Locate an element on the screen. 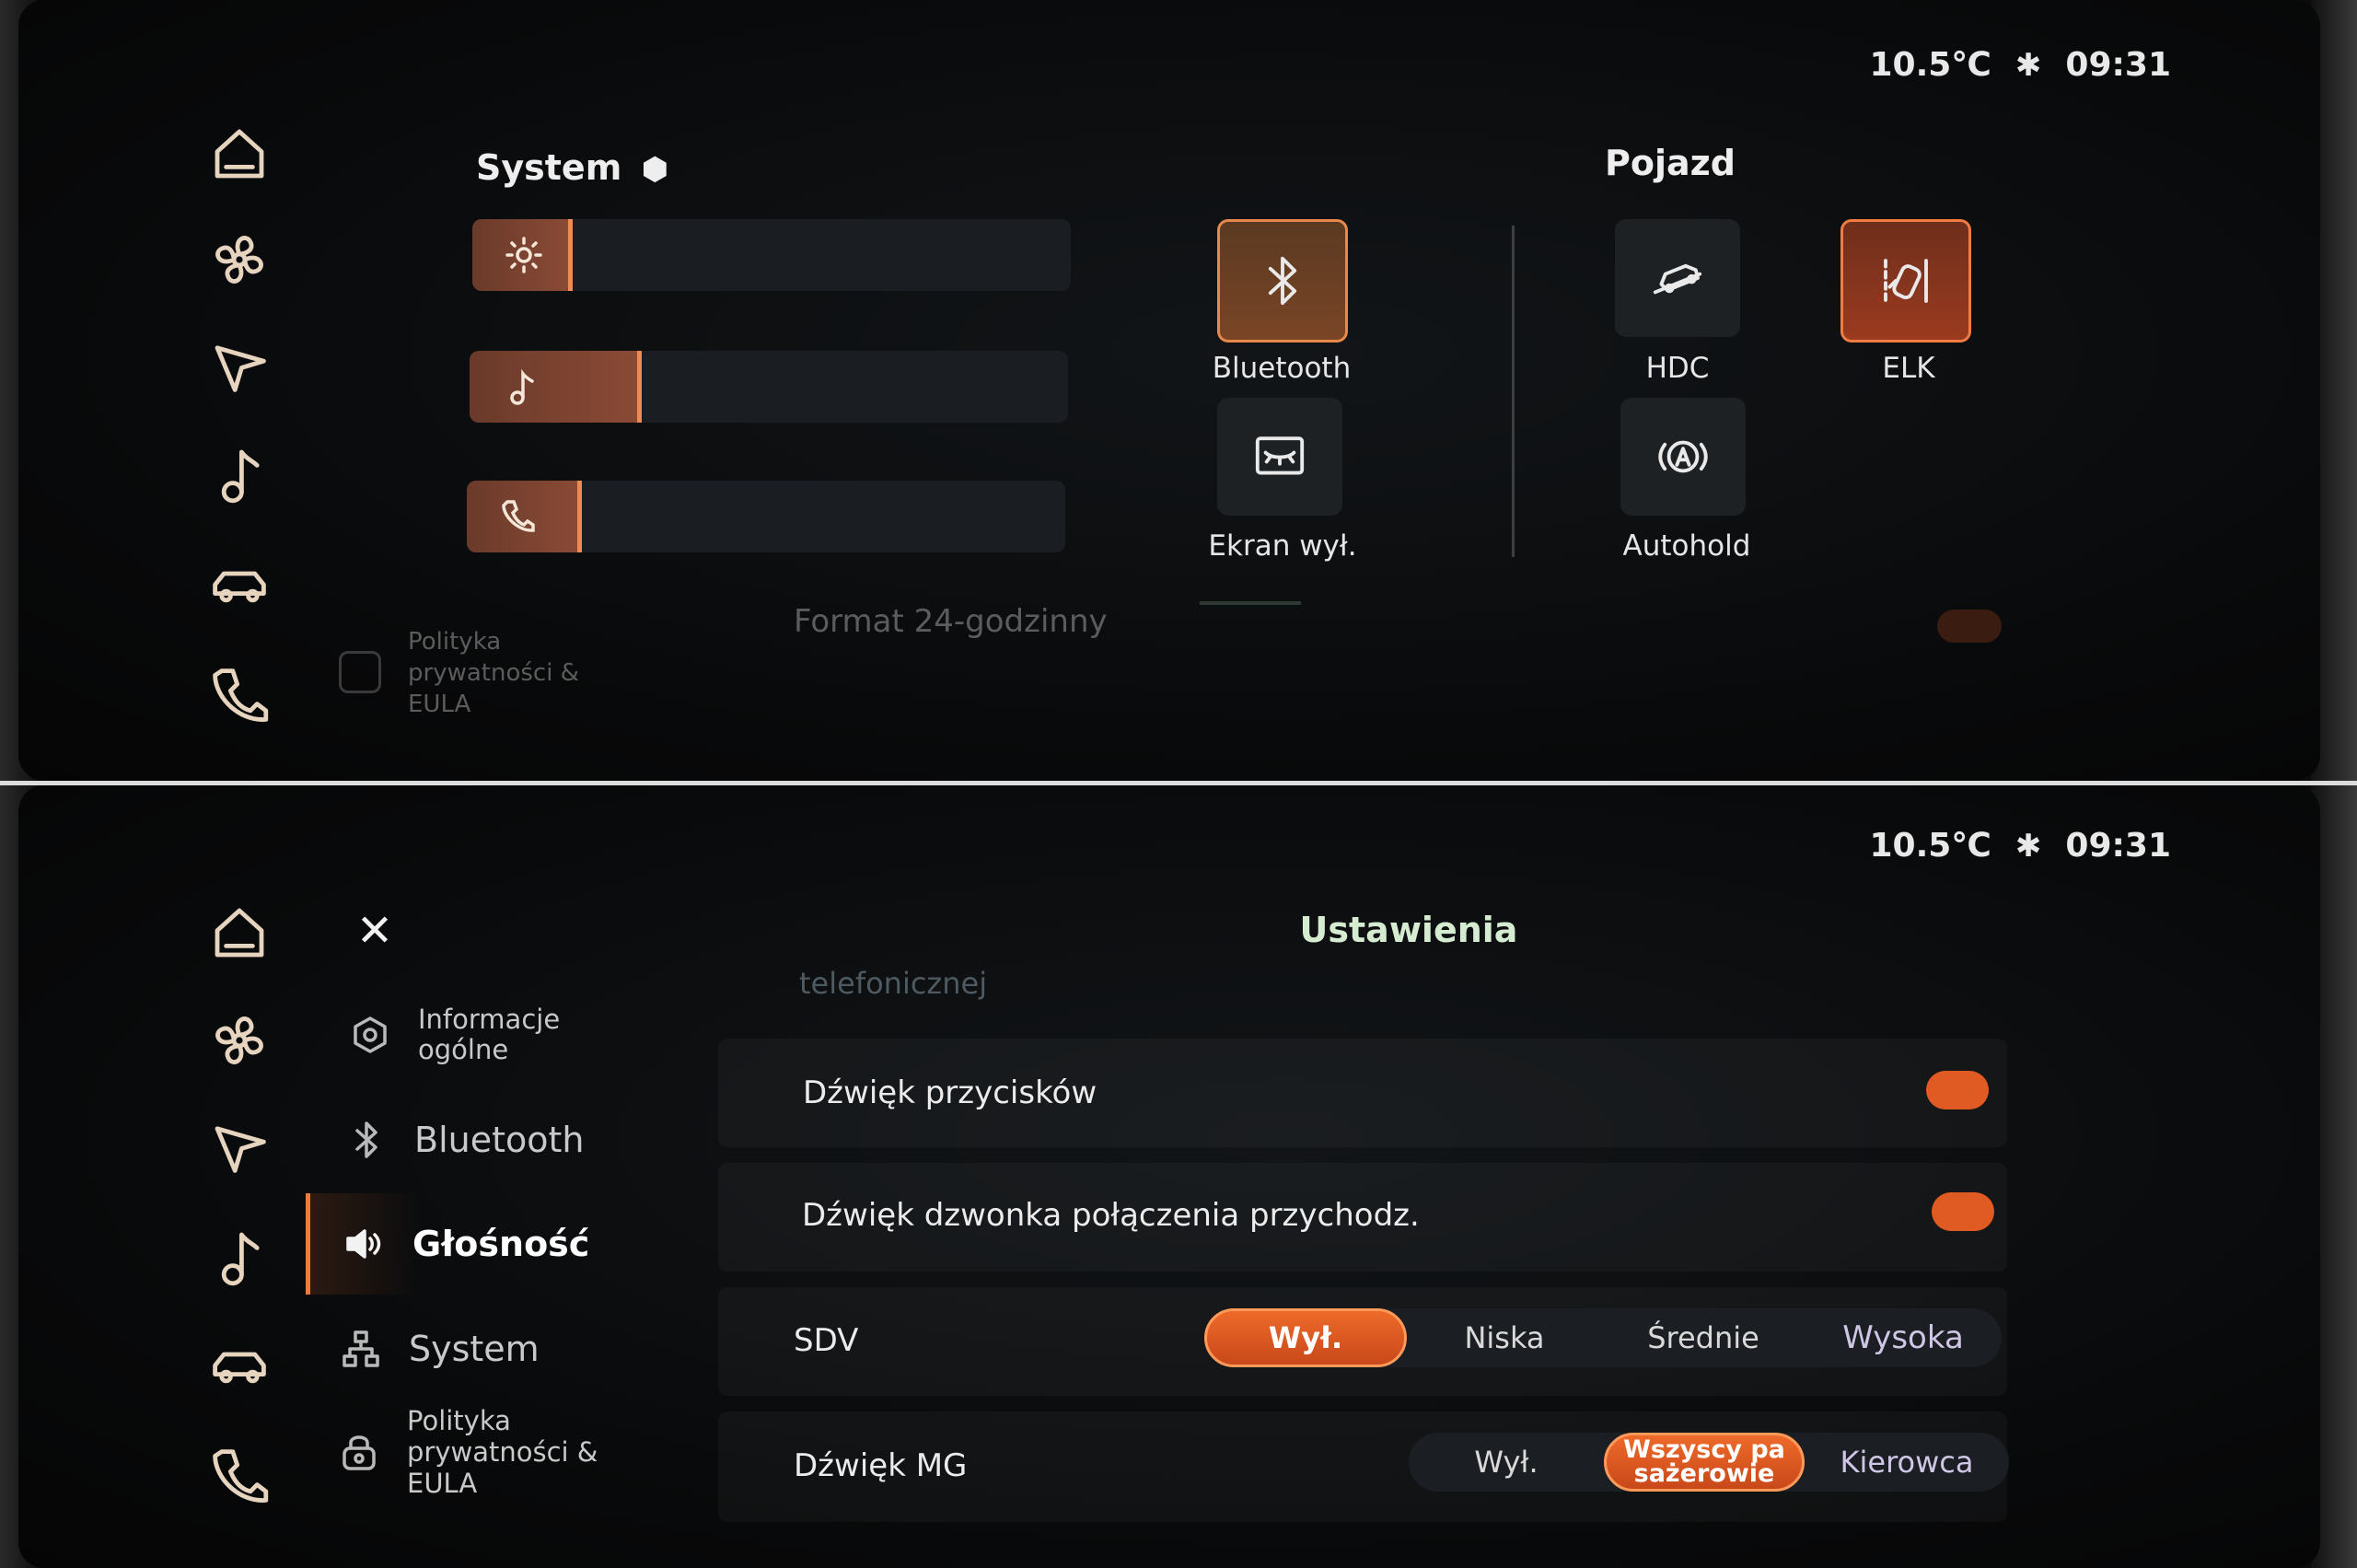 The image size is (2357, 1568). screen-off-tile is located at coordinates (1279, 457).